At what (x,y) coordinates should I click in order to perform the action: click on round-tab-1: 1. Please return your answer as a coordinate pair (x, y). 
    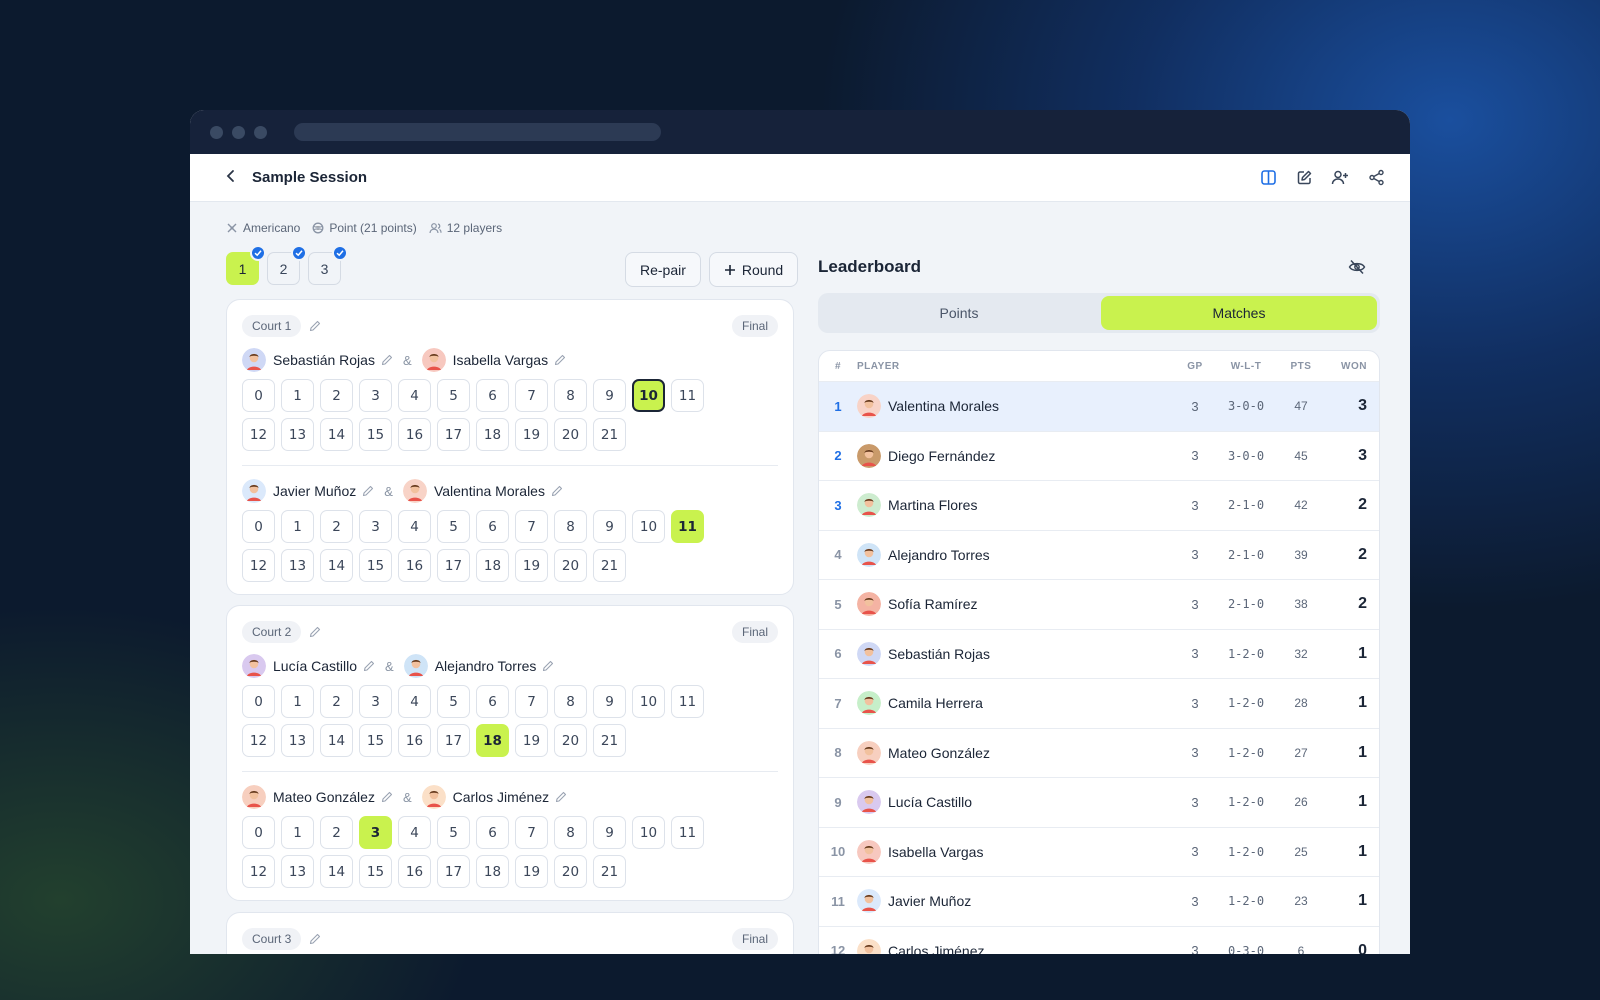
    Looking at the image, I should click on (246, 265).